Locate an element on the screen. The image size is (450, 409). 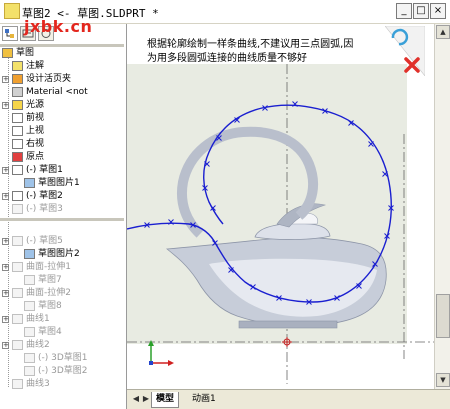
tab-model: 模型 is located at coordinates (165, 400).